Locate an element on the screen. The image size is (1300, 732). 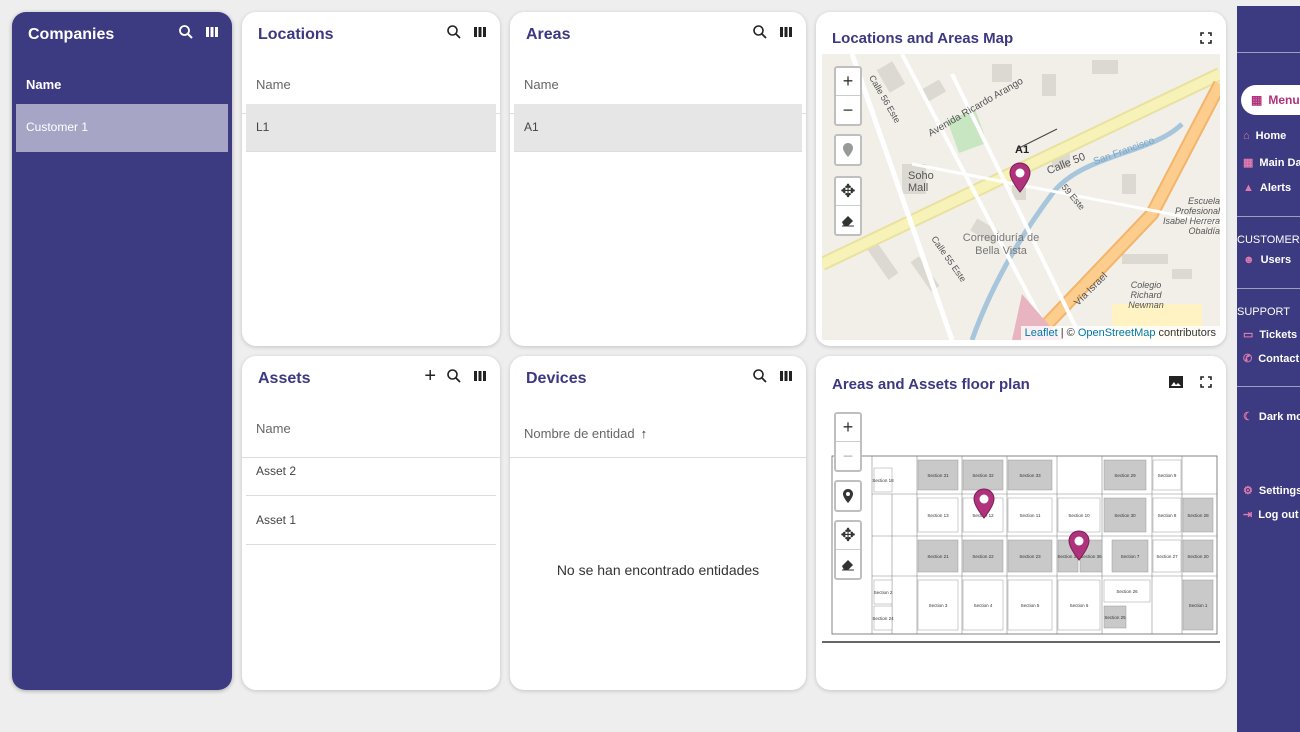
locations-row: L1 is located at coordinates (371, 128).